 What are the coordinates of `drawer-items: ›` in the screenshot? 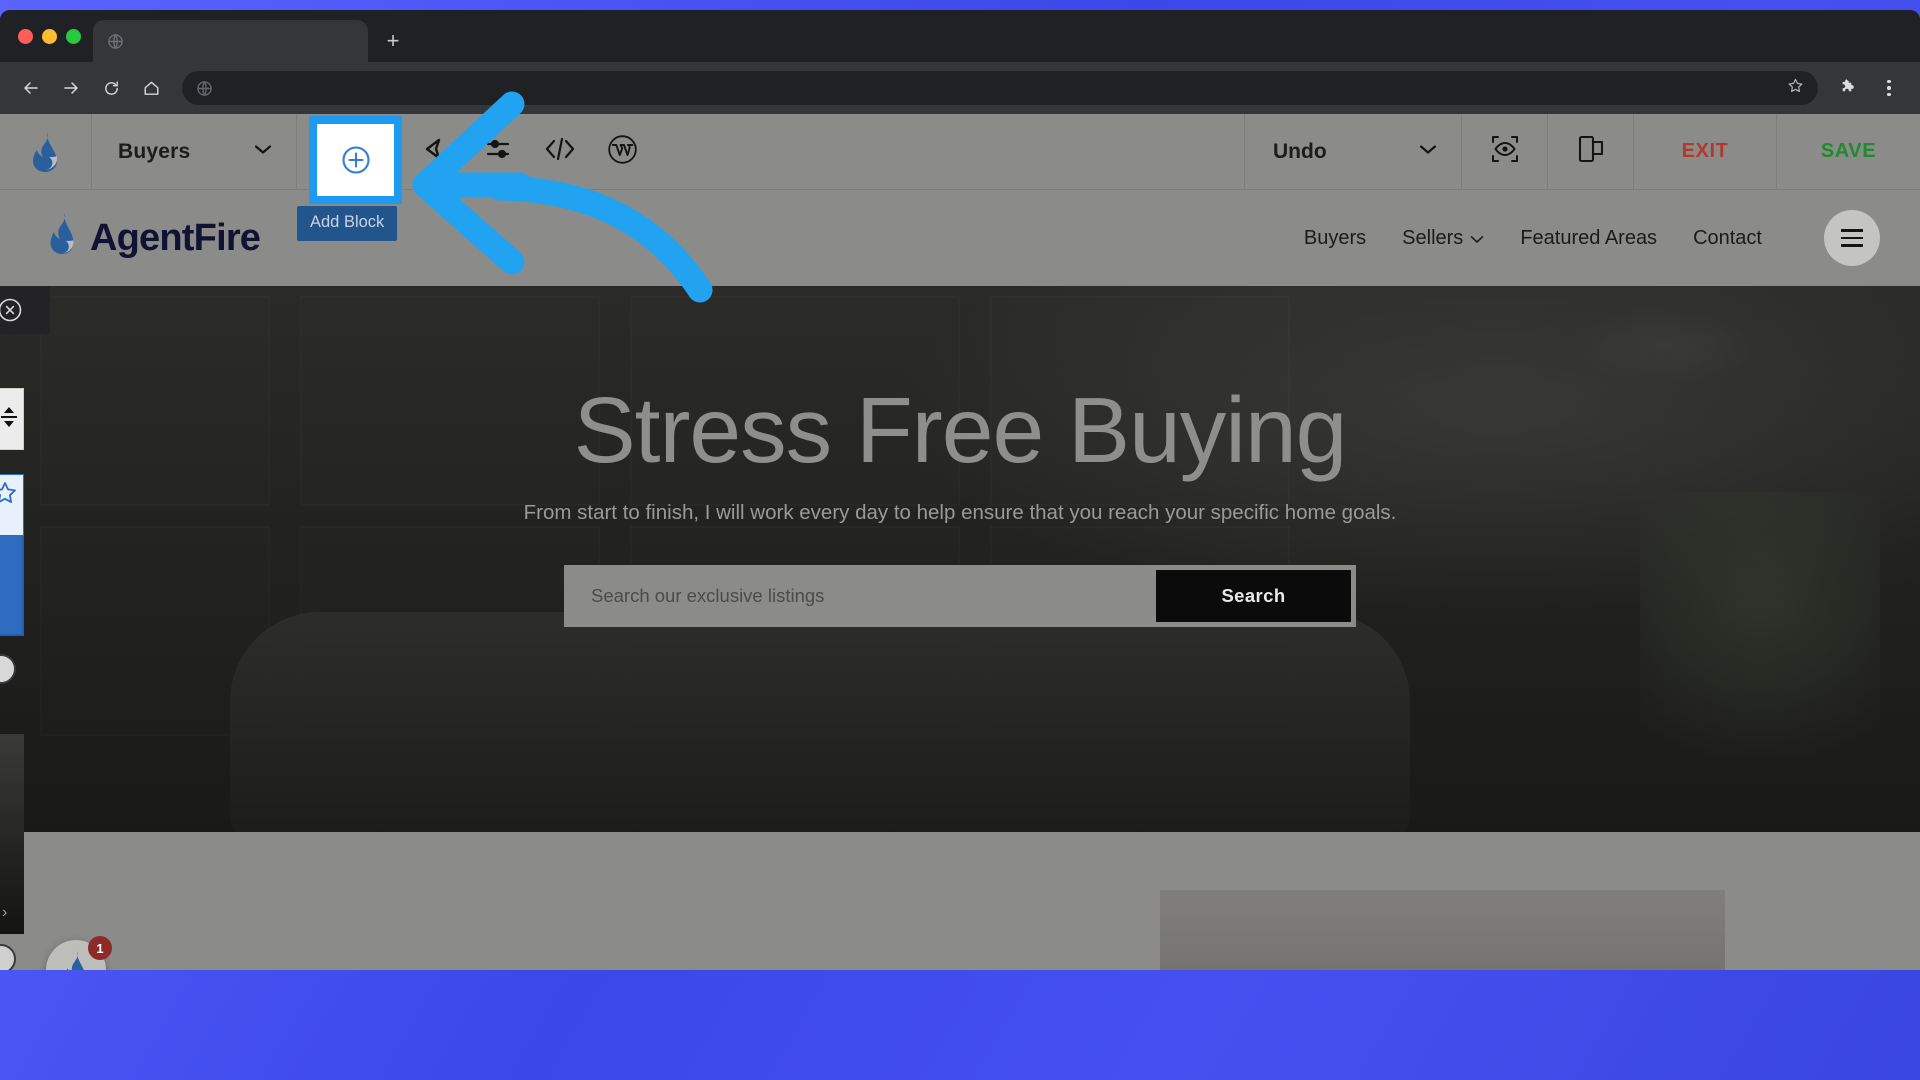 It's located at (25, 652).